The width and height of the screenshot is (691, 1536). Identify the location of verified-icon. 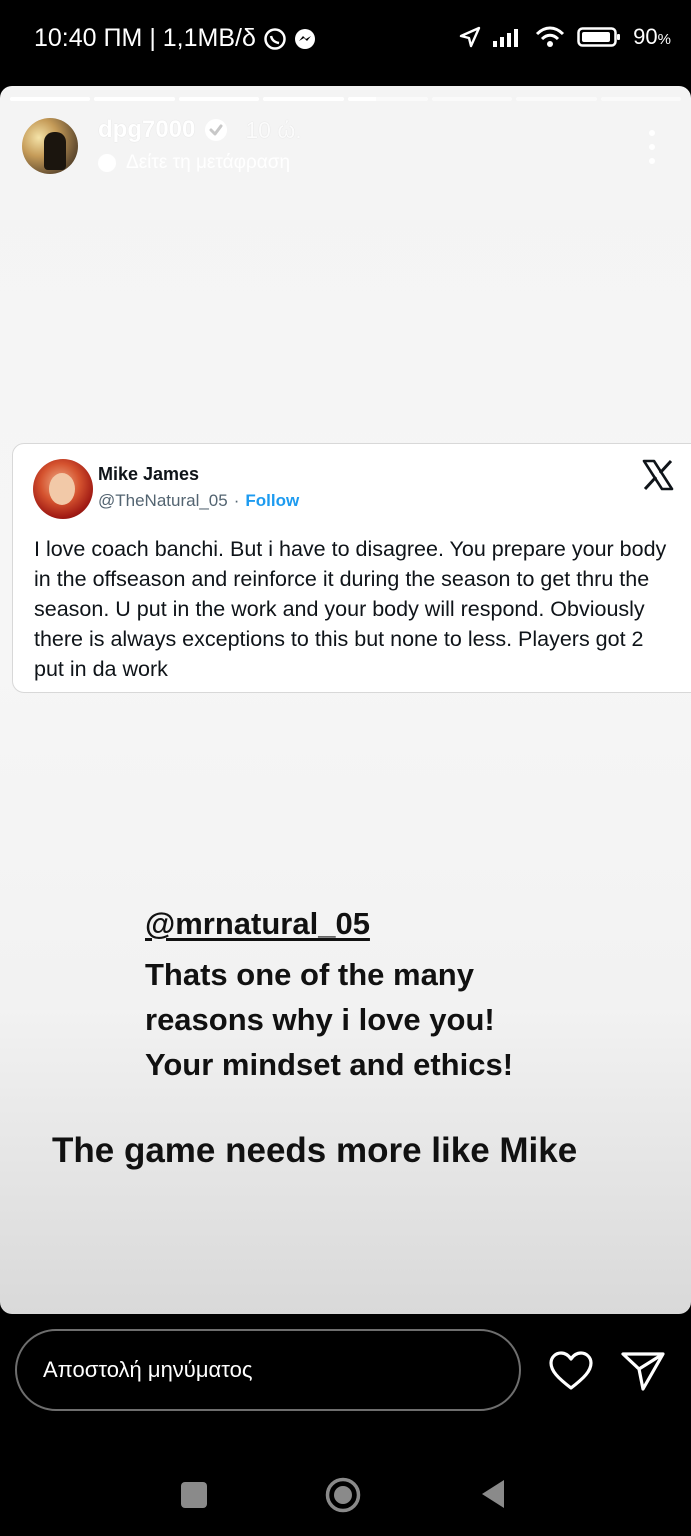
(216, 130).